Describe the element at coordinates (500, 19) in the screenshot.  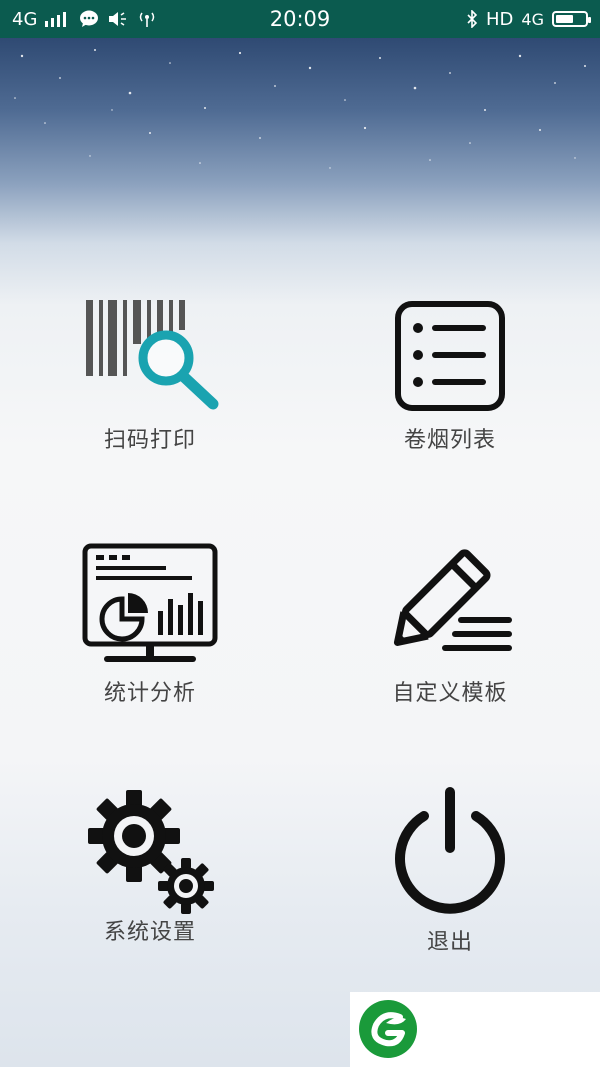
I see `hd-label: HD` at that location.